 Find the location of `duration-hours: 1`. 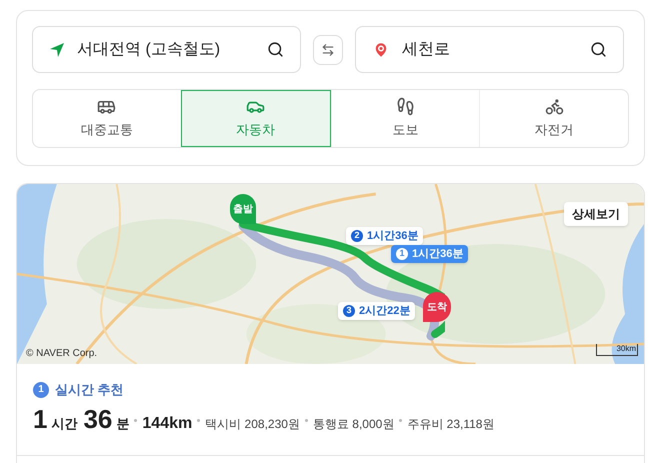

duration-hours: 1 is located at coordinates (40, 419).